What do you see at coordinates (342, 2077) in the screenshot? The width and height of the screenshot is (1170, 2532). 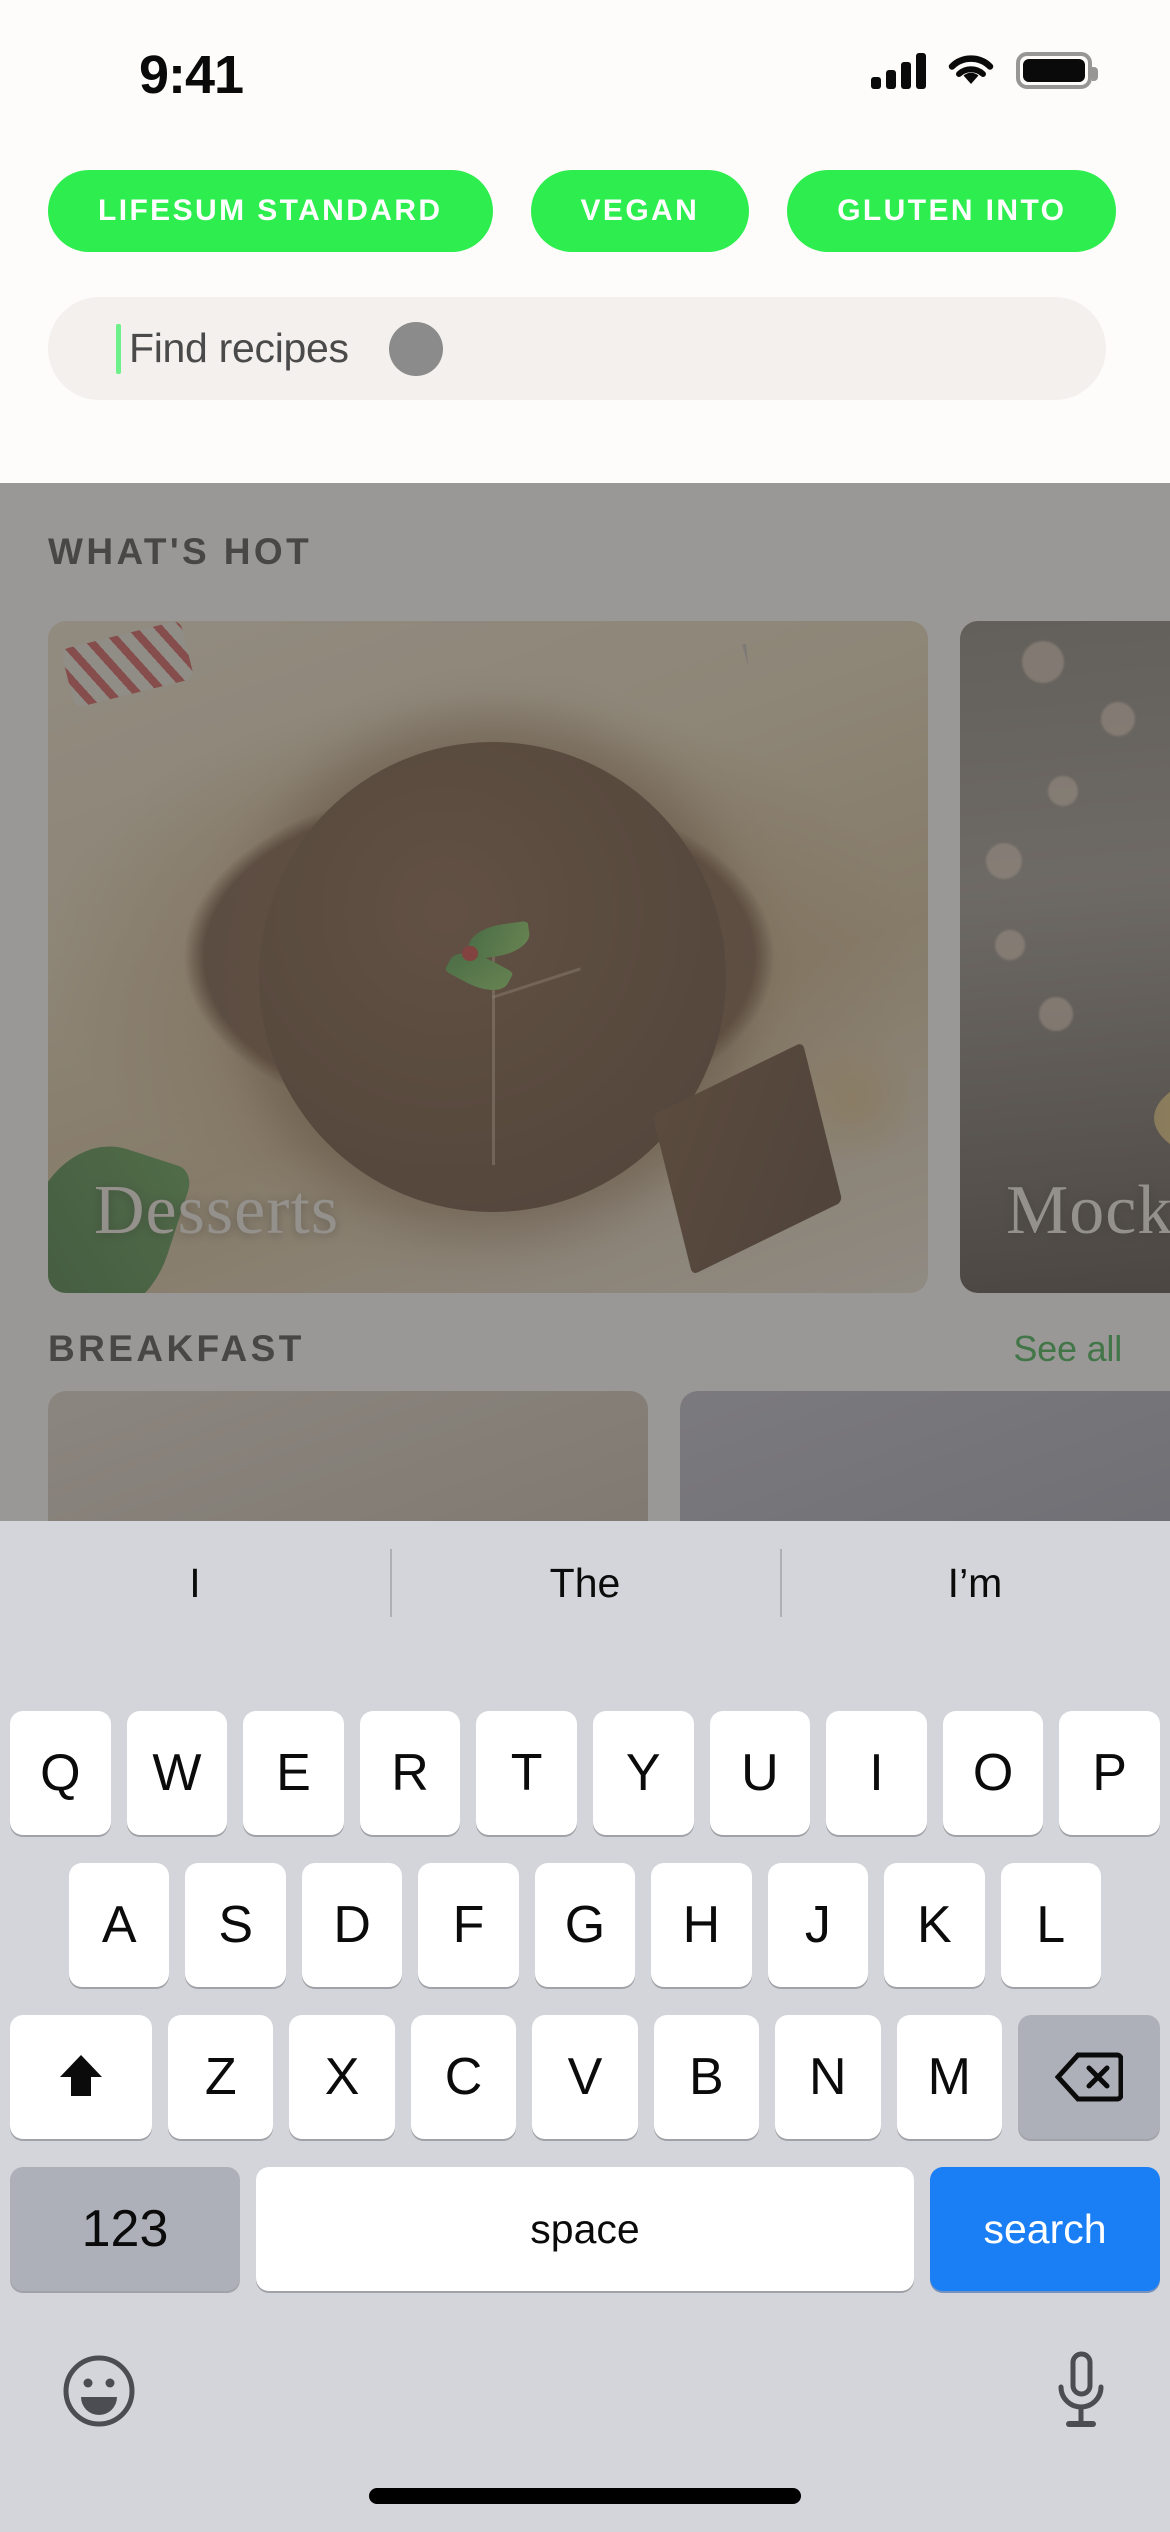 I see `key-x: X` at bounding box center [342, 2077].